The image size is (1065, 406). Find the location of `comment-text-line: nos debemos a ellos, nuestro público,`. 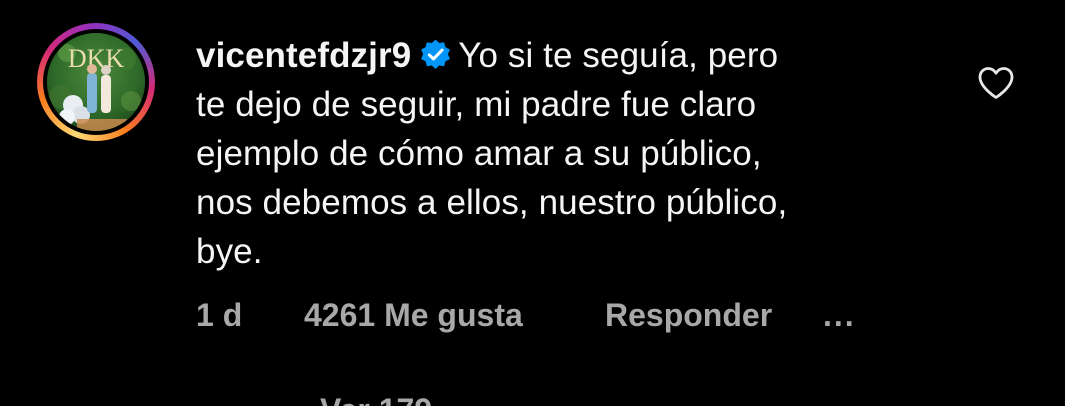

comment-text-line: nos debemos a ellos, nuestro público, is located at coordinates (492, 202).